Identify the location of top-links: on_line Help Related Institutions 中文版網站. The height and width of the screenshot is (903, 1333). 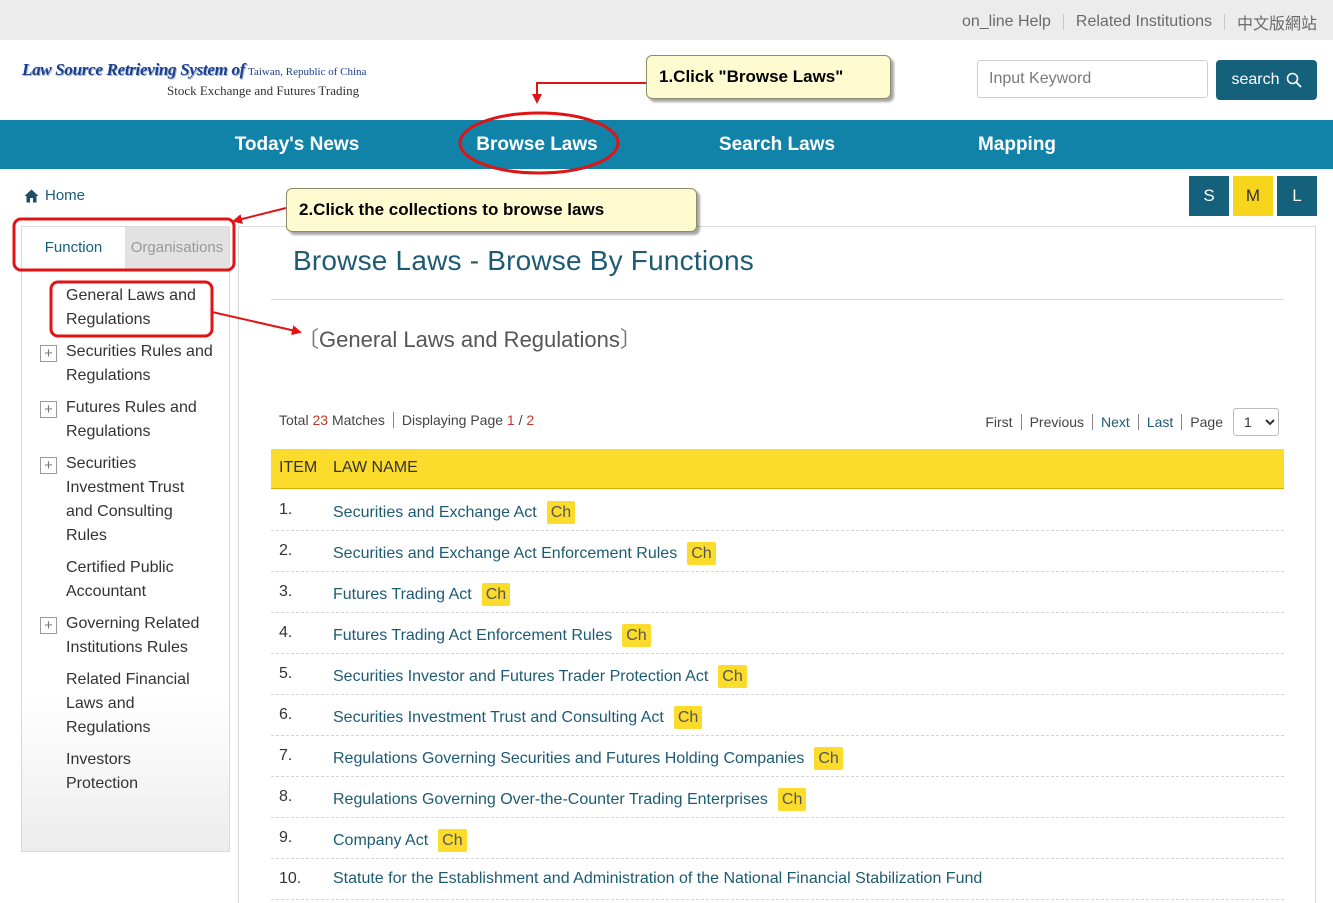
(1139, 22).